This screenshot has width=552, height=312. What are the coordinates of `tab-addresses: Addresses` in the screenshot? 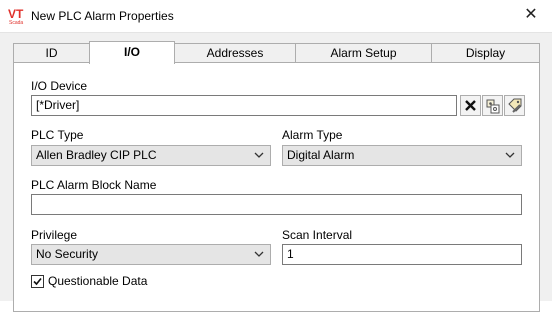 It's located at (235, 52).